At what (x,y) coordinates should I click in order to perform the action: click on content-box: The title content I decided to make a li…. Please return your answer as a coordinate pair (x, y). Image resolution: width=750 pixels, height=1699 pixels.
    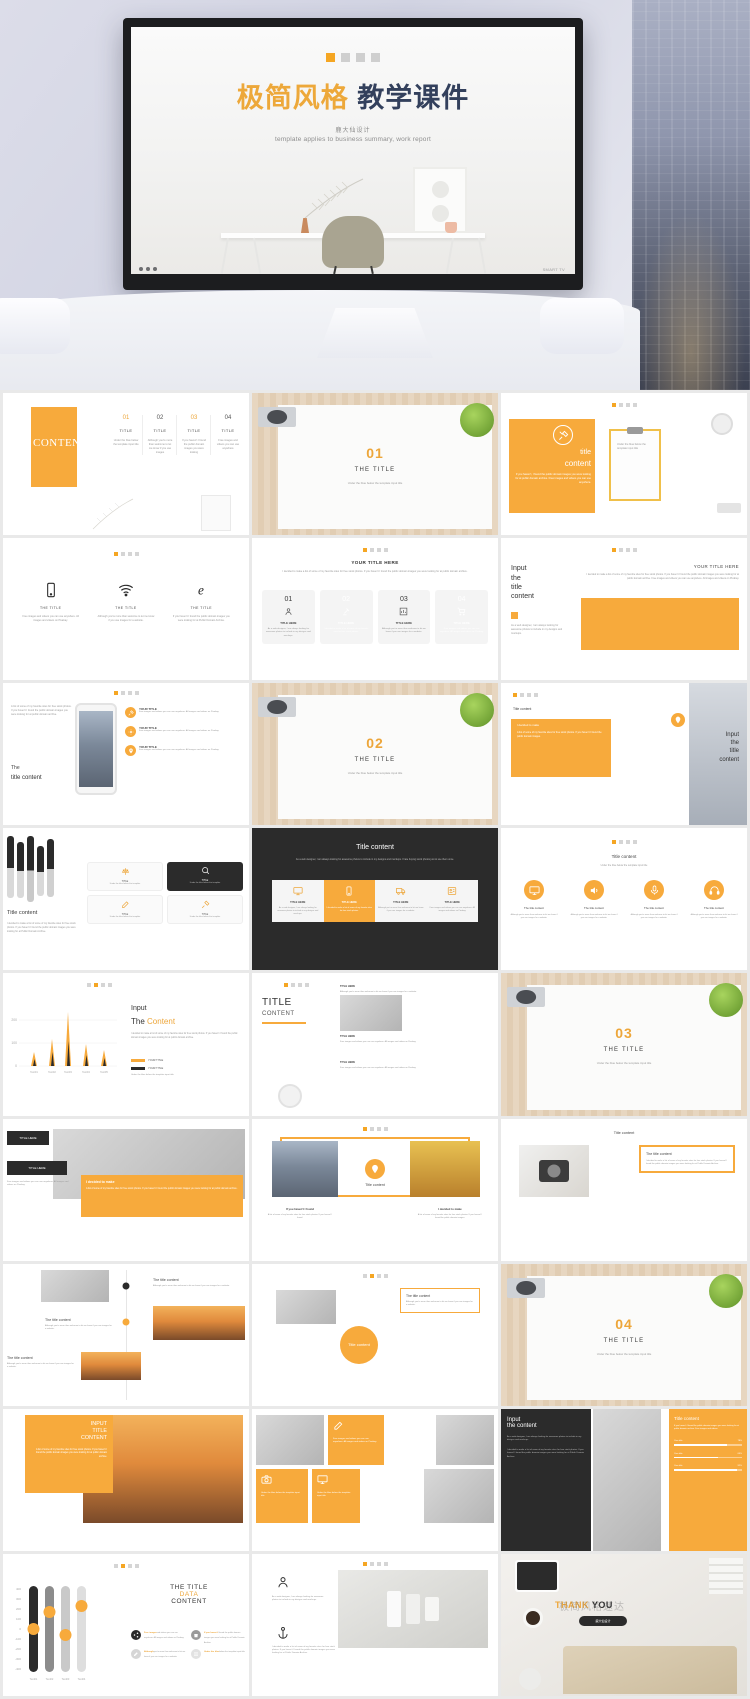
    Looking at the image, I should click on (687, 1158).